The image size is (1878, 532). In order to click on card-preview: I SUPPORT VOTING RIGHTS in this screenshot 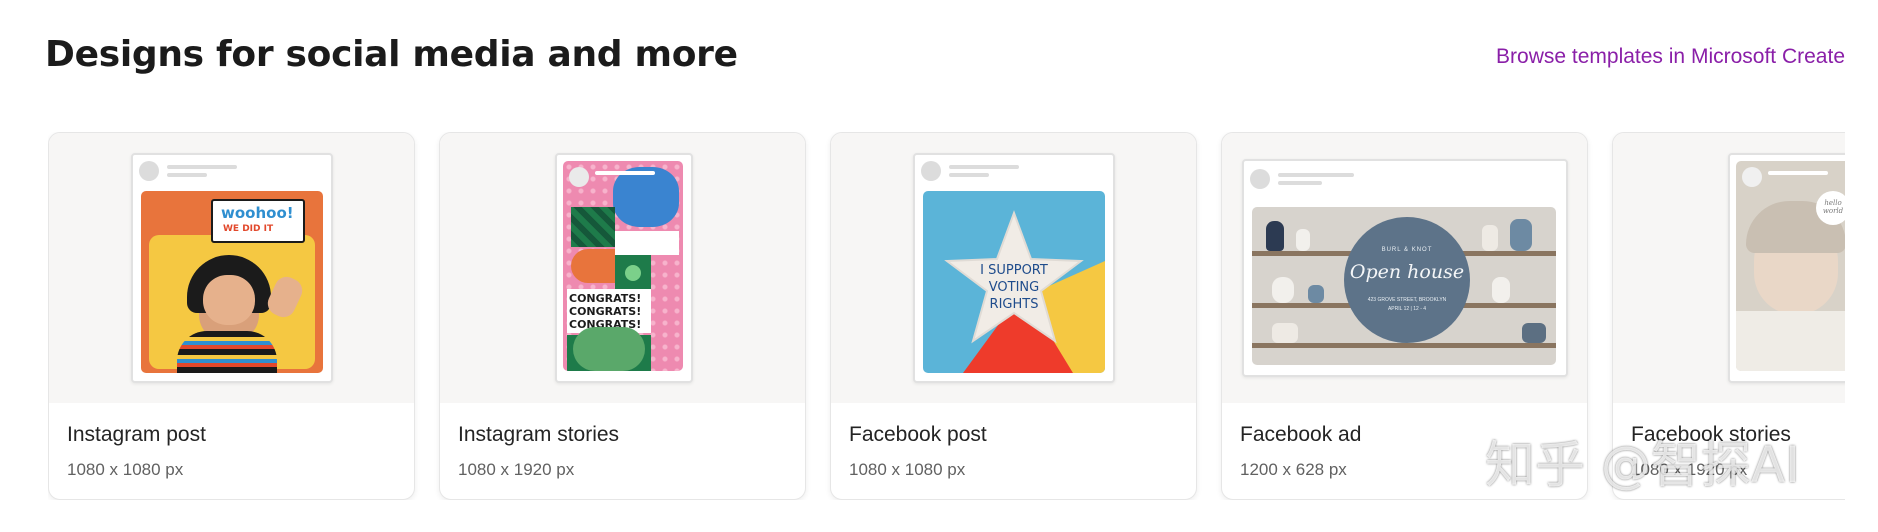, I will do `click(1013, 268)`.